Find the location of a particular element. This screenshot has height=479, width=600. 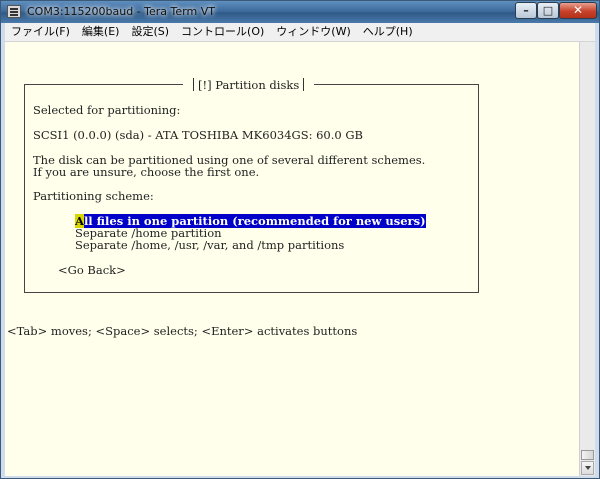

close-icon: ✕ is located at coordinates (578, 10).